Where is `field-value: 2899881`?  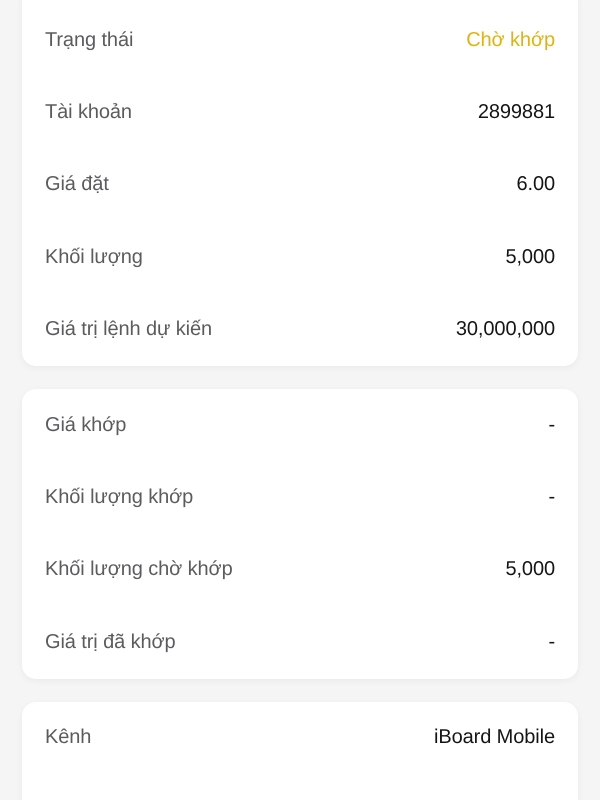
field-value: 2899881 is located at coordinates (516, 112).